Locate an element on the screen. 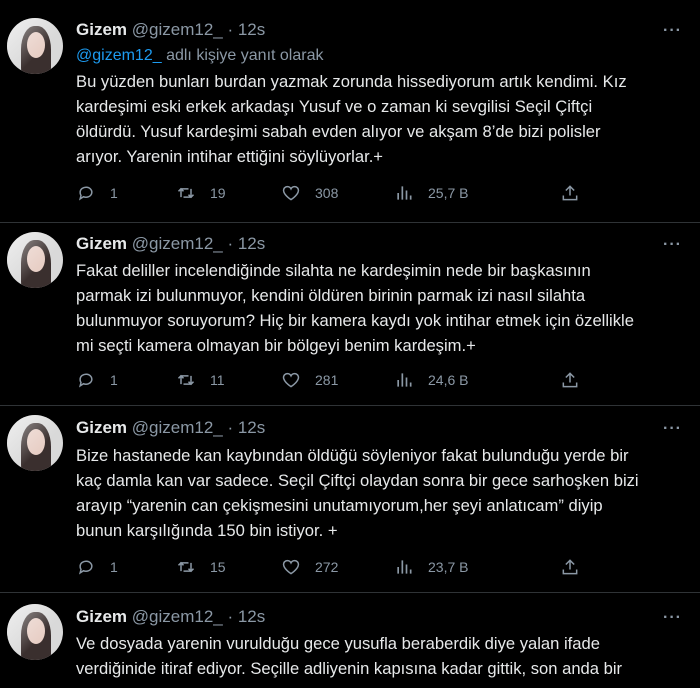 The width and height of the screenshot is (700, 688). views-button: 24,6 B is located at coordinates (431, 380).